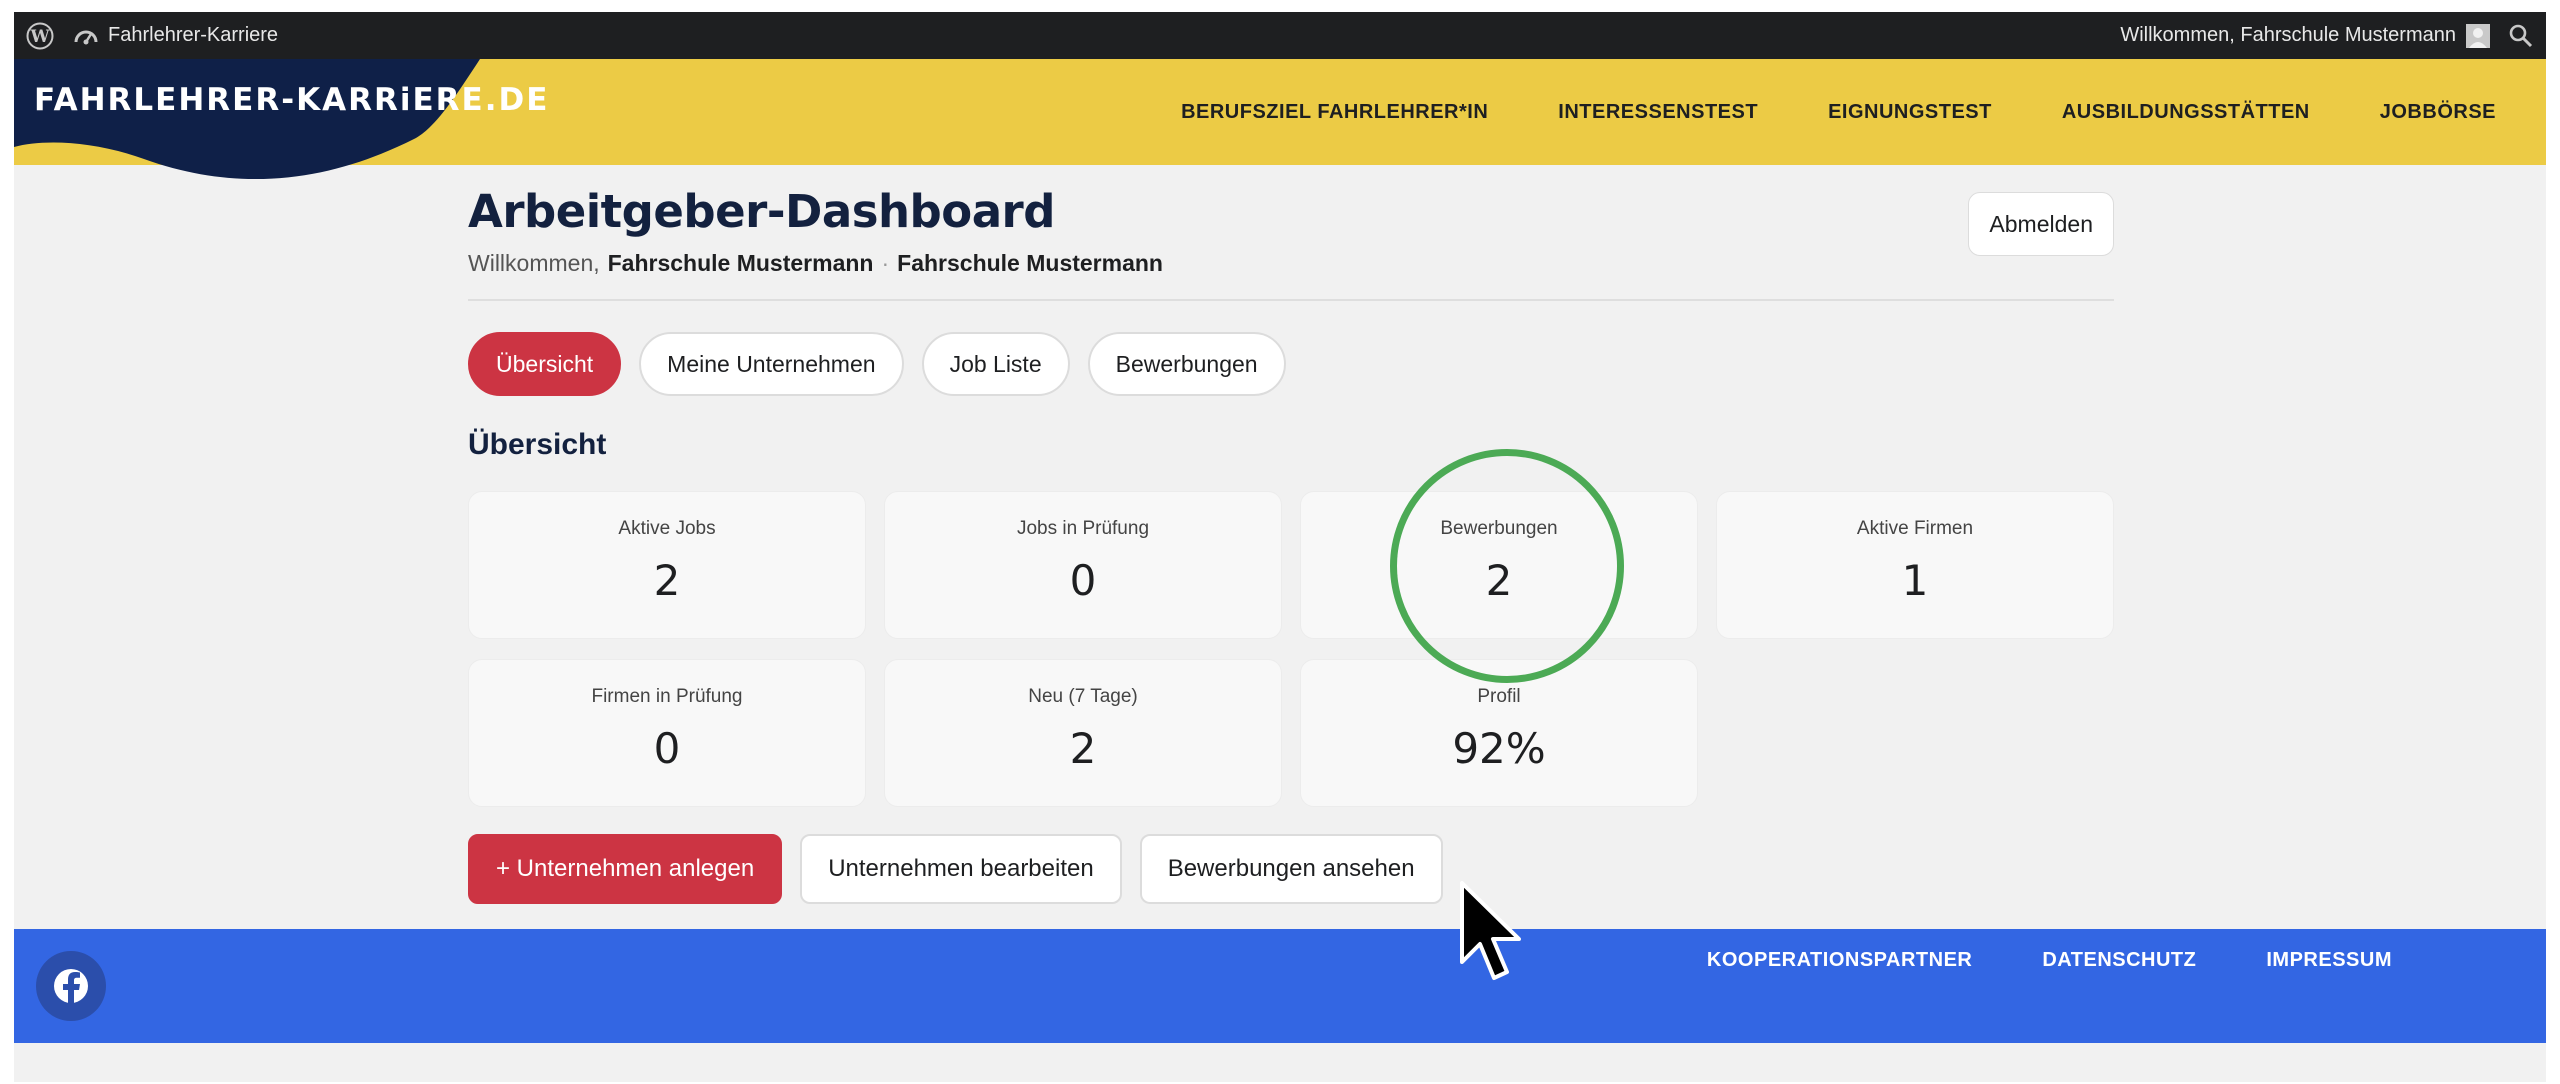  I want to click on stat-card-aktive-firmen: Aktive Firmen 1, so click(1915, 565).